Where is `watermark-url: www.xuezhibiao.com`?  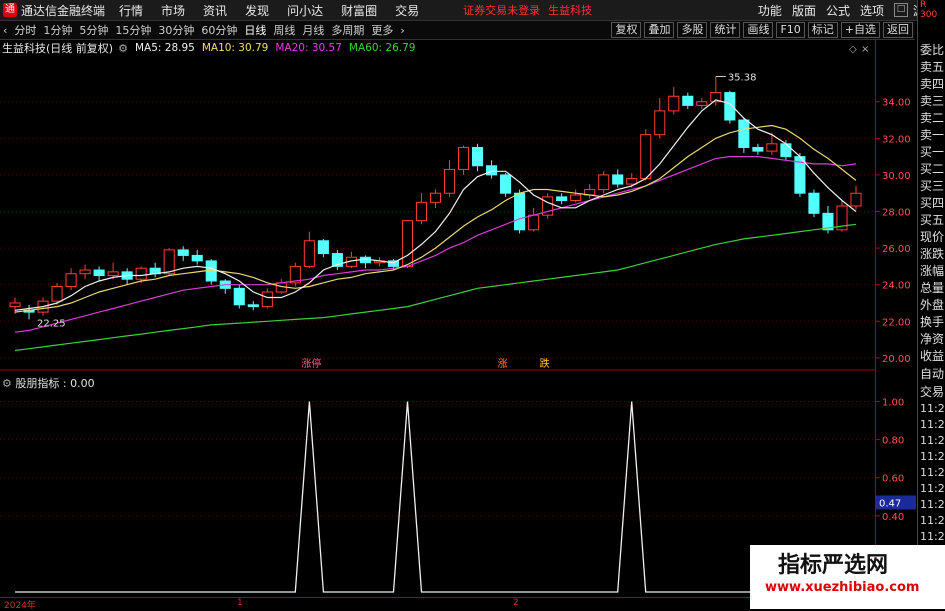 watermark-url: www.xuezhibiao.com is located at coordinates (842, 587).